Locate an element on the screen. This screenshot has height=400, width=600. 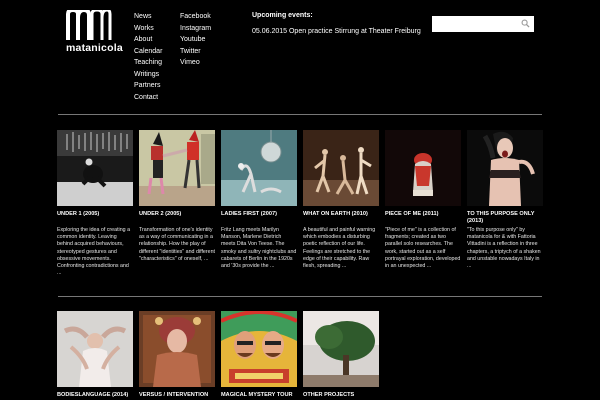
work-title: BODIESLANGUAGE (2014) is located at coordinates (95, 396).